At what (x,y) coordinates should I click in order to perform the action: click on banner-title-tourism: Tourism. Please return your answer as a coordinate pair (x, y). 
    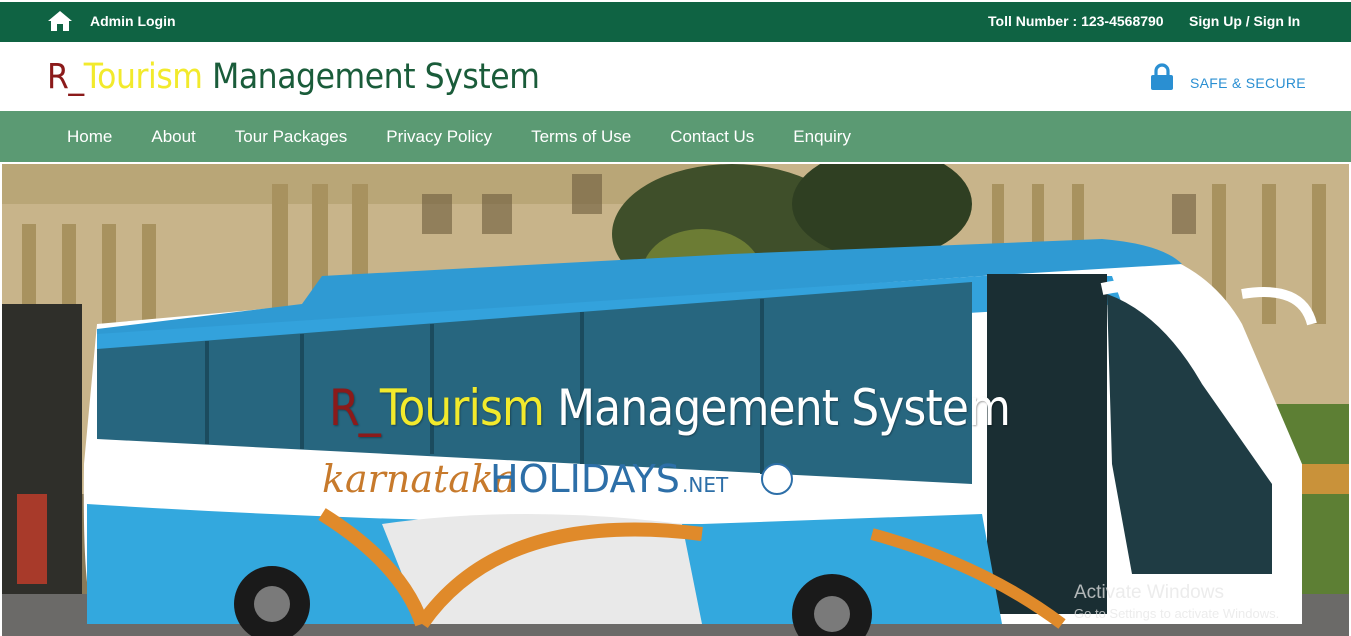
    Looking at the image, I should click on (462, 408).